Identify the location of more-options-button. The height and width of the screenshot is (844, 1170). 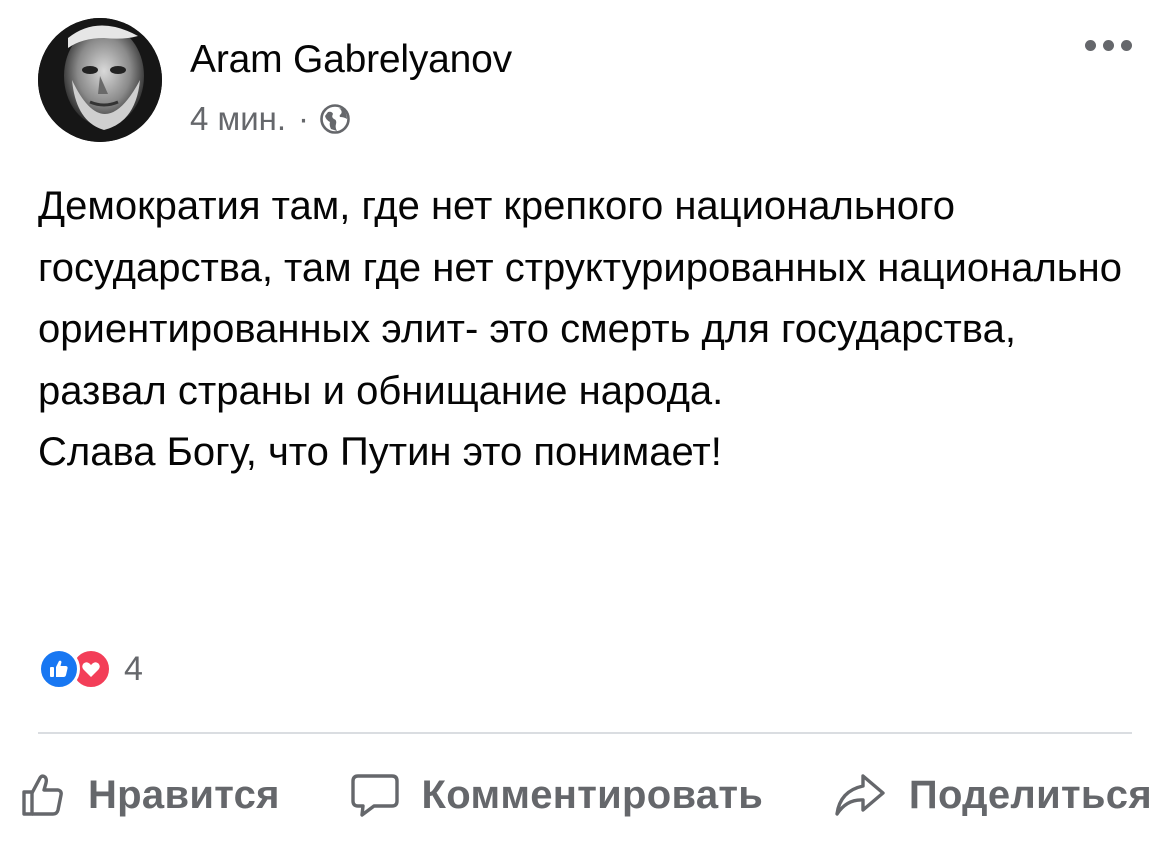
(1108, 45).